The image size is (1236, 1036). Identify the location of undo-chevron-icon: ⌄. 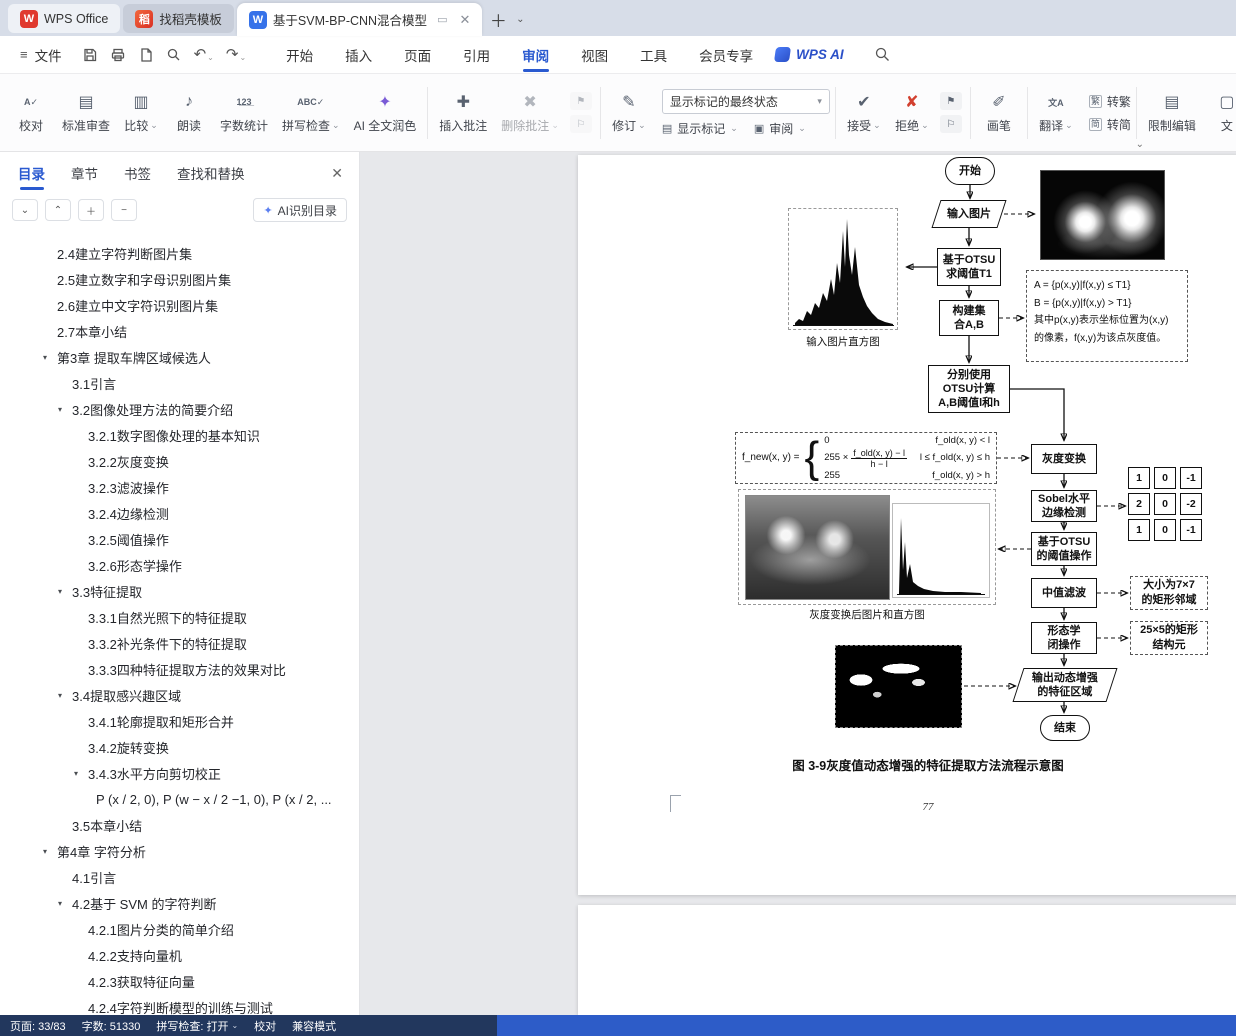
(210, 57).